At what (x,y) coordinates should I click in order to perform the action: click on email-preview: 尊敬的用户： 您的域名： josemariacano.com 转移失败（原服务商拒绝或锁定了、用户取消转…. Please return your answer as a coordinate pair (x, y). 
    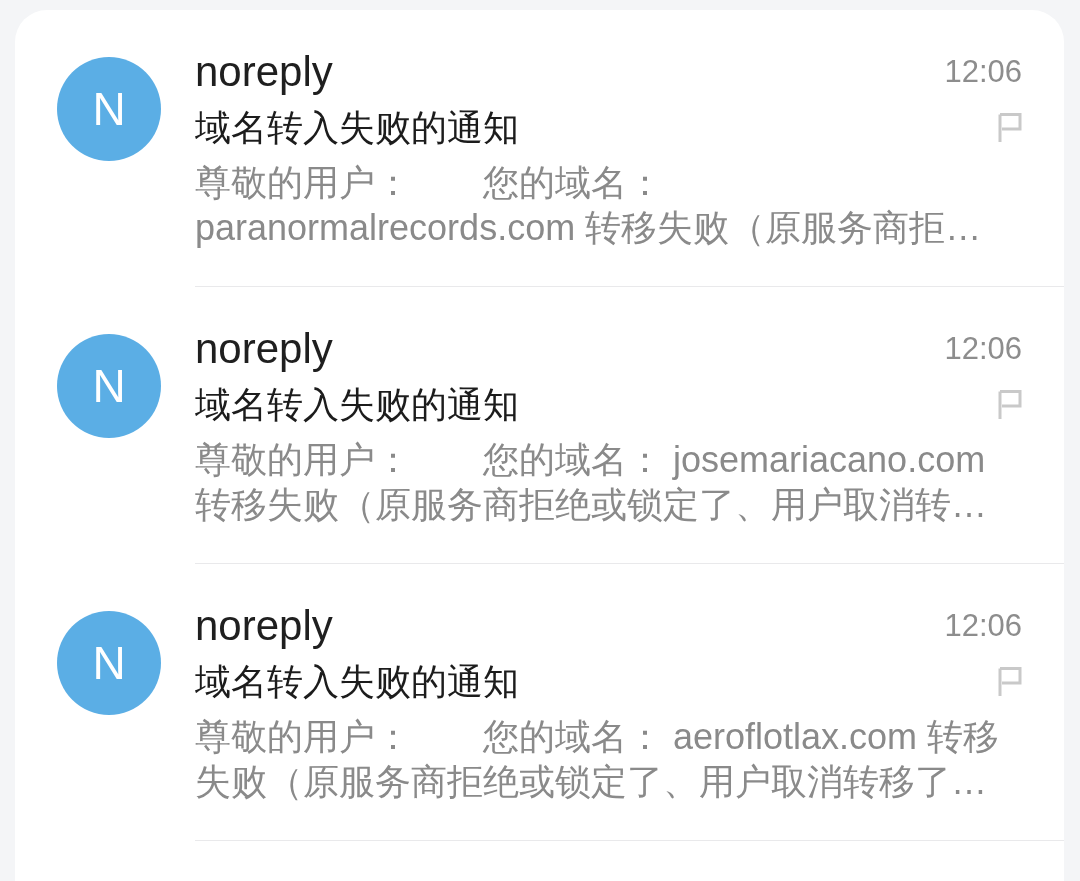
    Looking at the image, I should click on (591, 482).